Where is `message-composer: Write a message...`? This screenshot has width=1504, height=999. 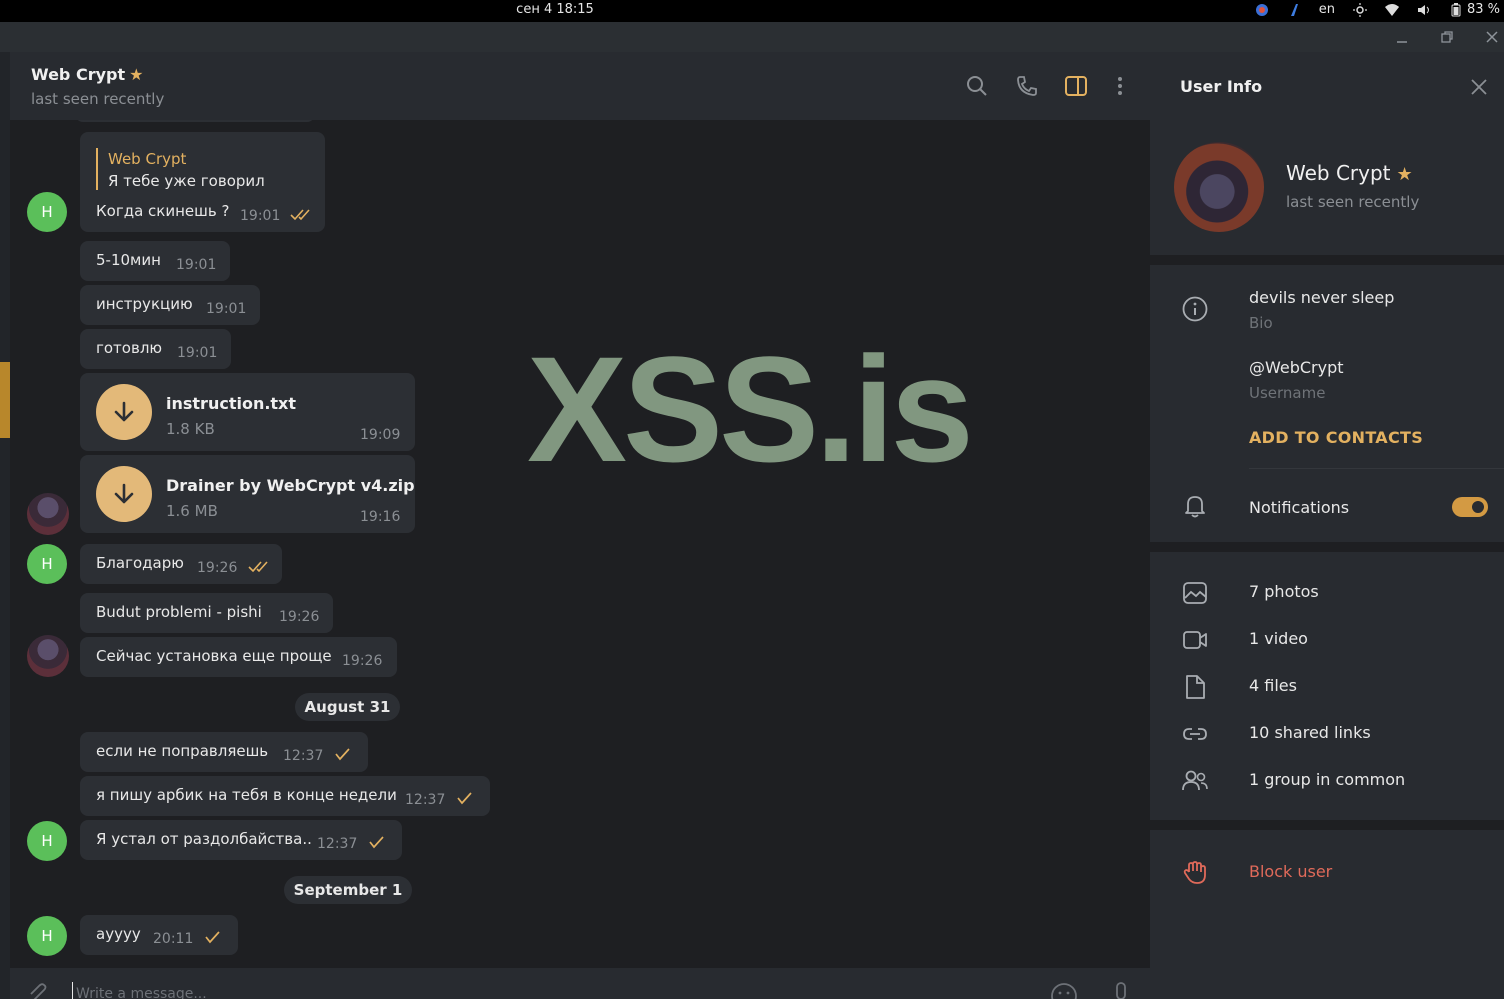 message-composer: Write a message... is located at coordinates (580, 983).